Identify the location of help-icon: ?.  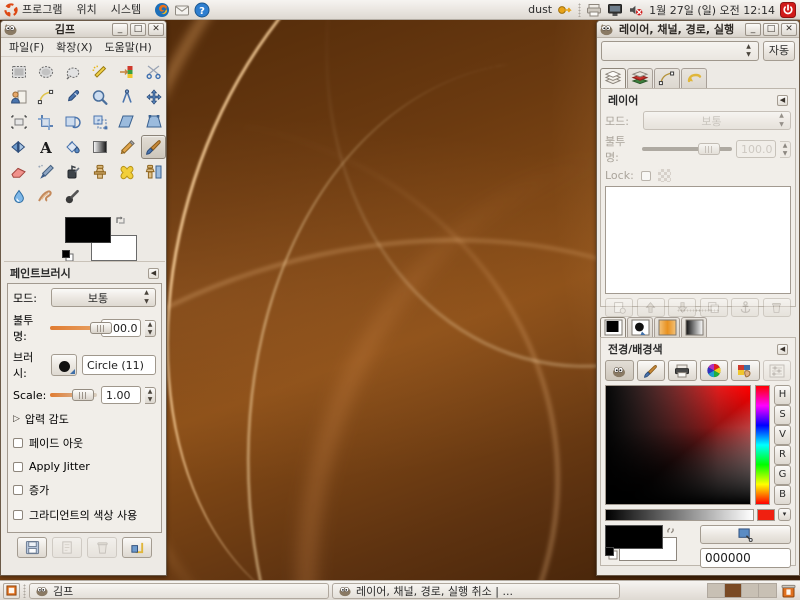
(202, 10).